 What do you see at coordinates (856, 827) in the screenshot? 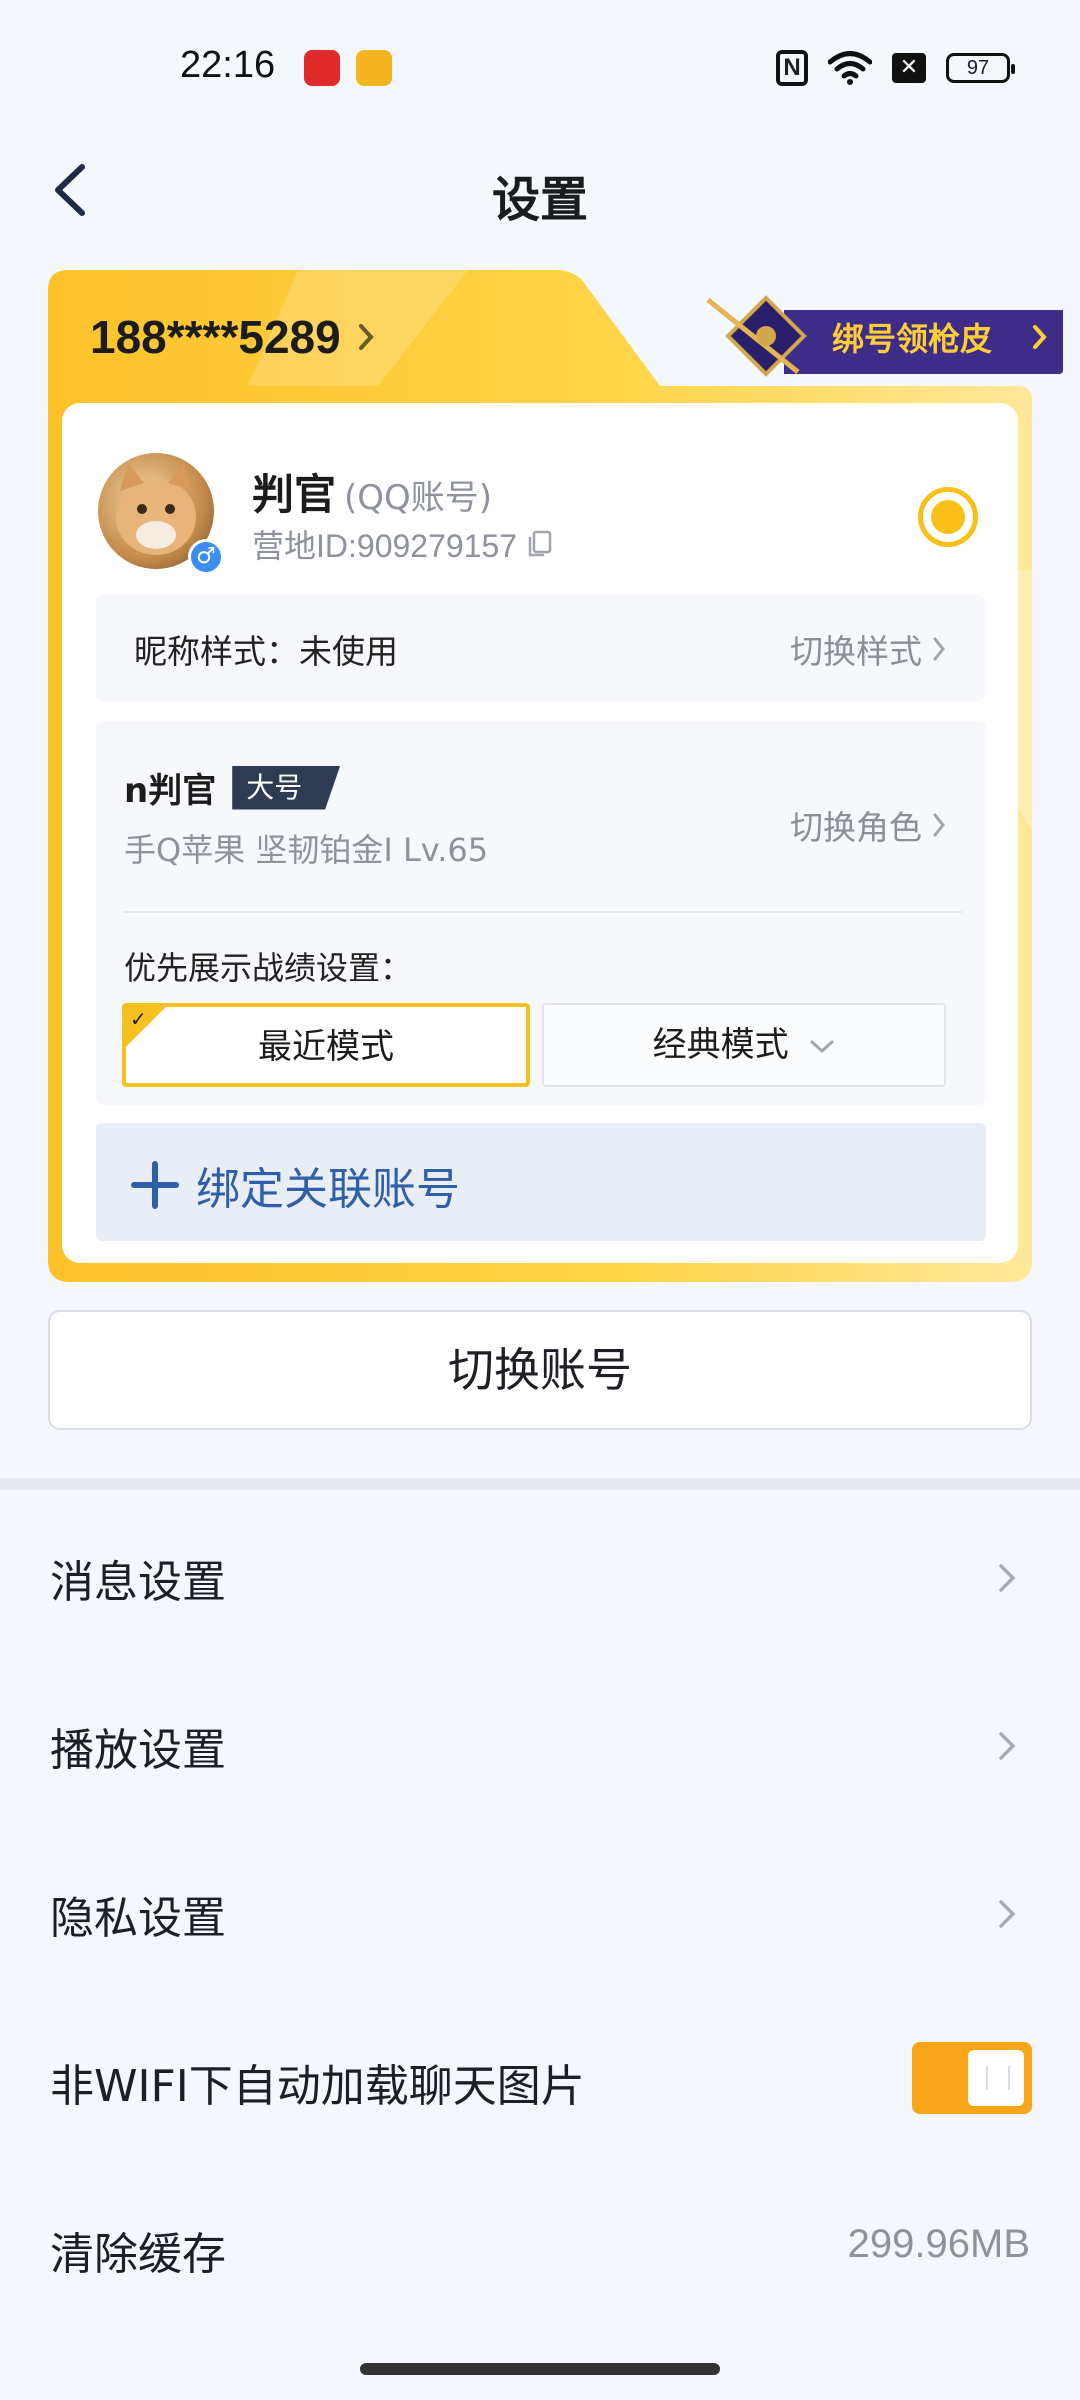
I see `switch-role-label: 切换角色` at bounding box center [856, 827].